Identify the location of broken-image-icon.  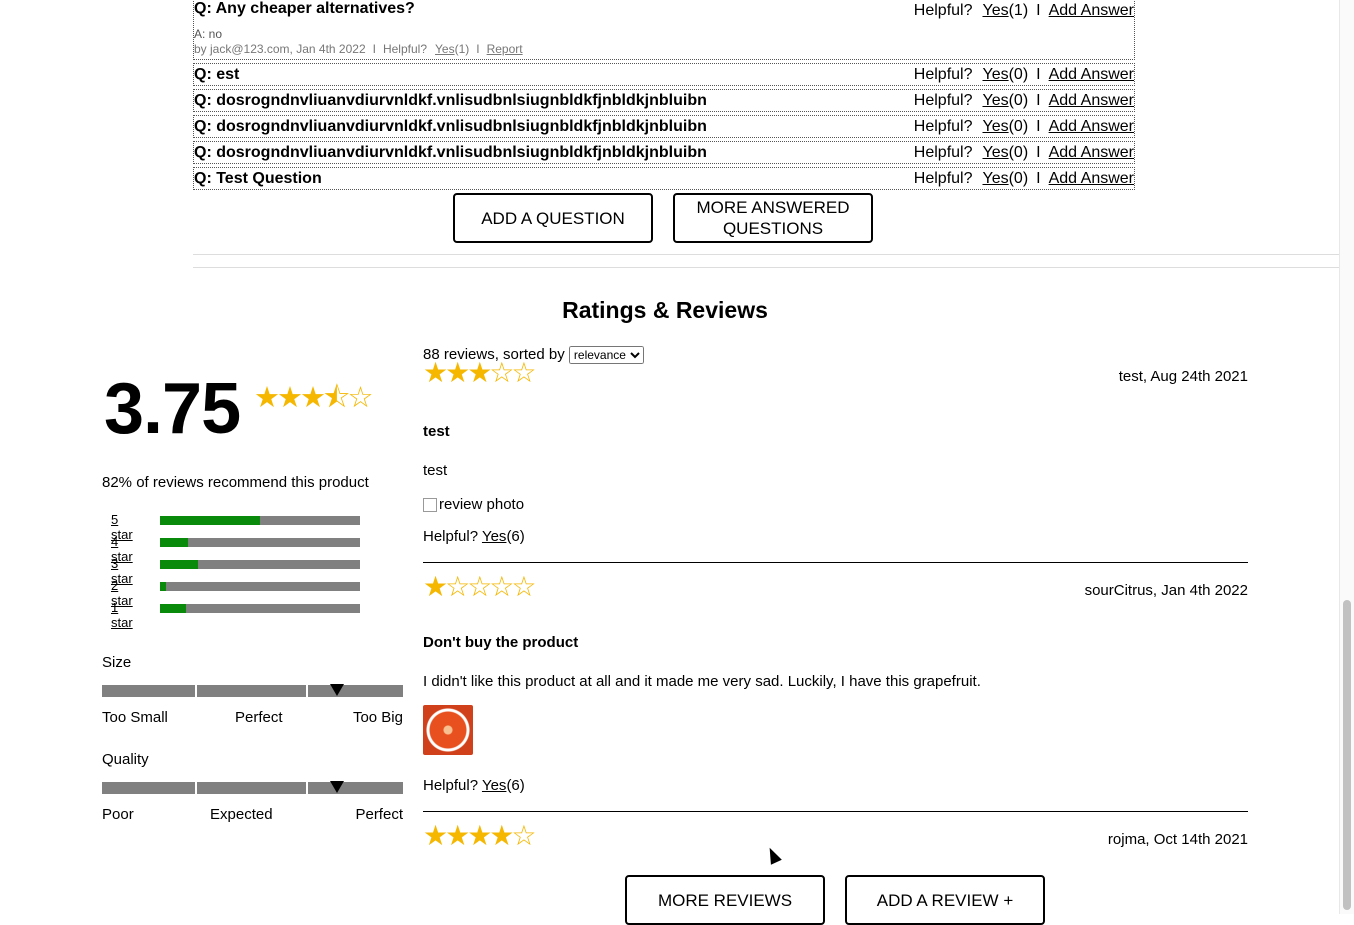
(430, 504).